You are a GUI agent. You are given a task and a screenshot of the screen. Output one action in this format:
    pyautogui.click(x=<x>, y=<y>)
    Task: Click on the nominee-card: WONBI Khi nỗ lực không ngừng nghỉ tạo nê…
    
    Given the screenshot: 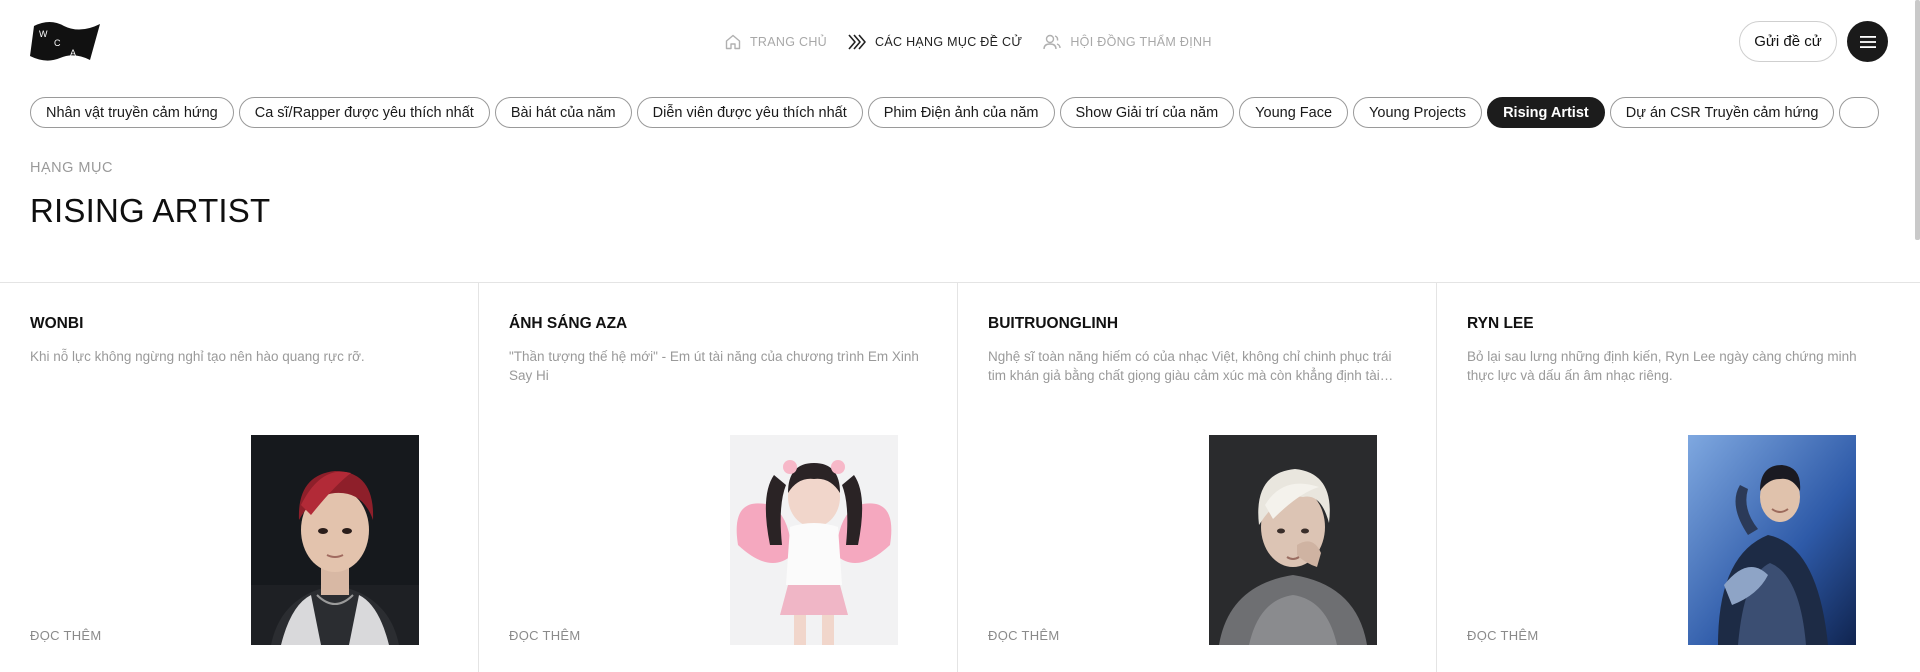 What is the action you would take?
    pyautogui.click(x=239, y=477)
    